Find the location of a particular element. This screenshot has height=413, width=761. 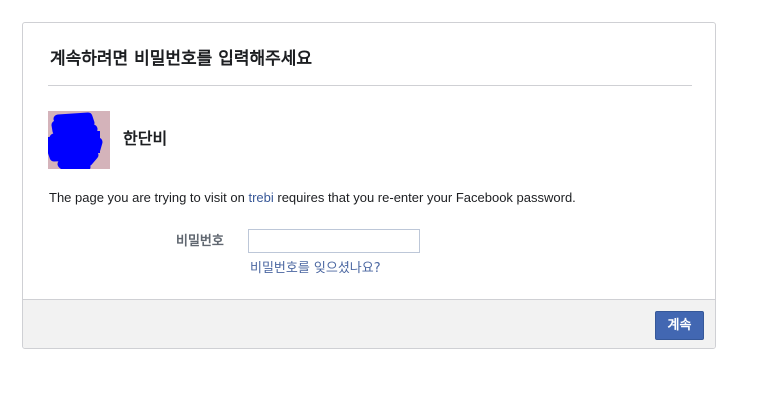

profile-name: 한단비 is located at coordinates (145, 138).